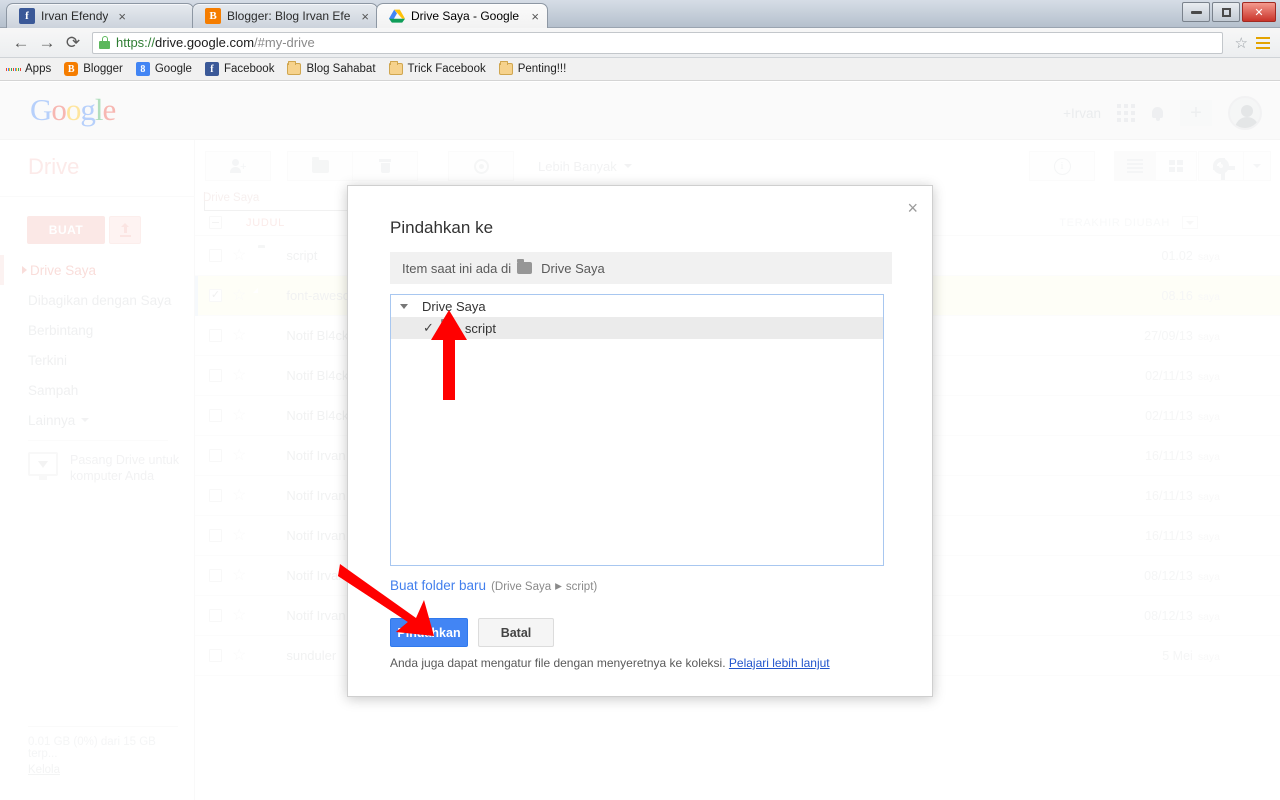 Image resolution: width=1280 pixels, height=800 pixels. I want to click on dialog-buttons: Pindahkan Batal, so click(472, 632).